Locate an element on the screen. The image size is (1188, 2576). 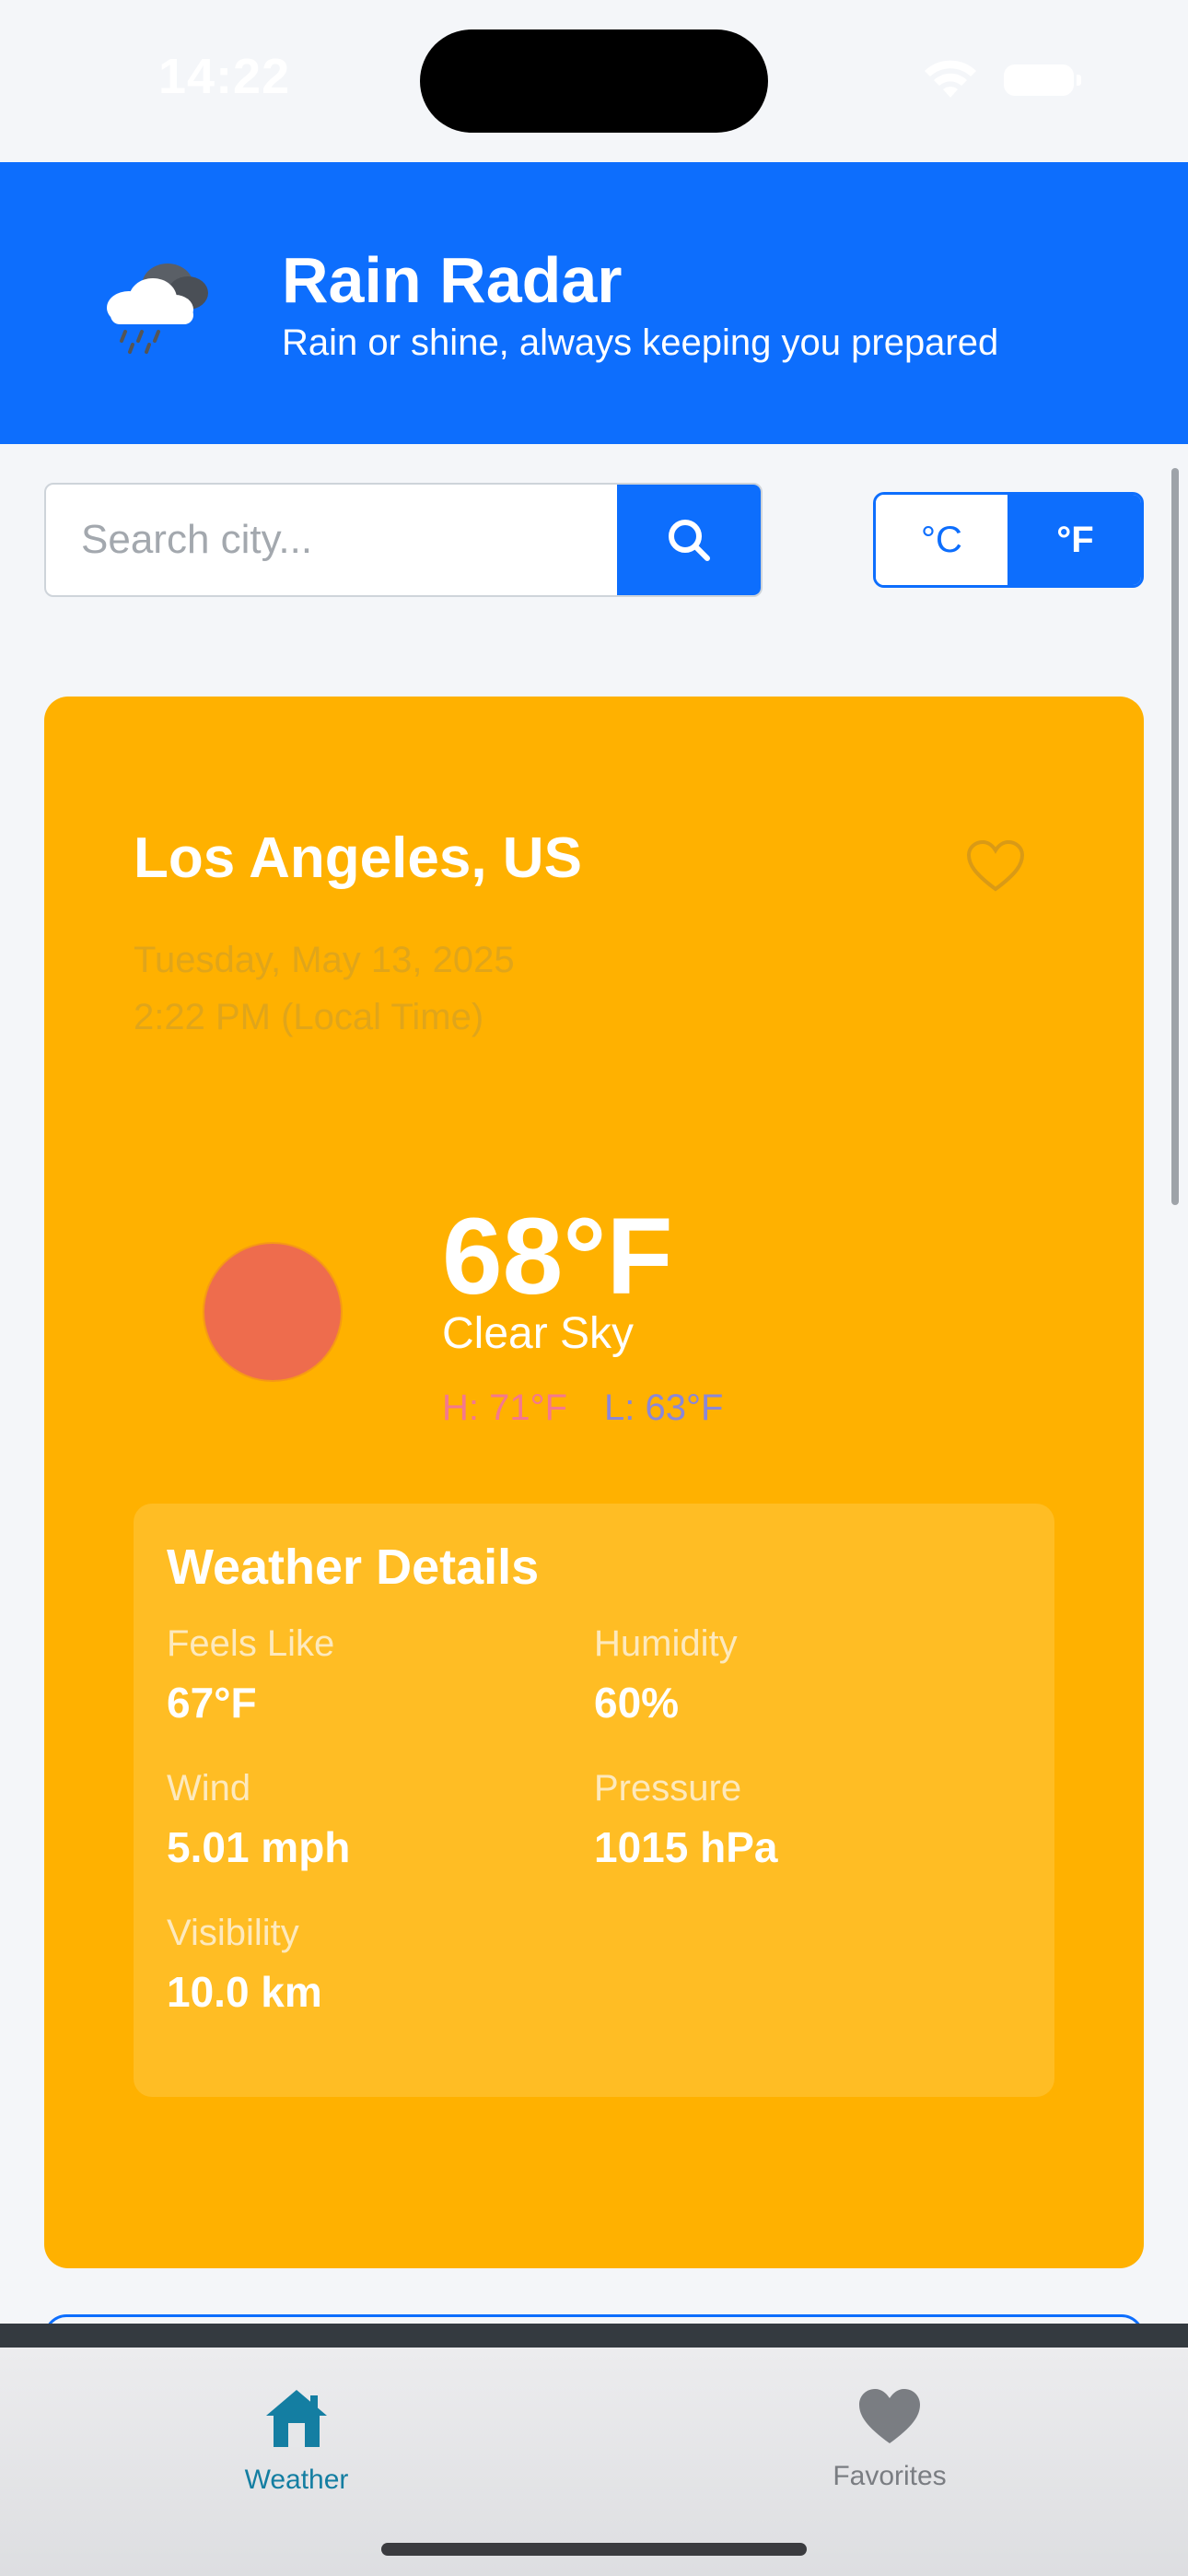
tab-bar: Weather Favorites is located at coordinates (594, 2450).